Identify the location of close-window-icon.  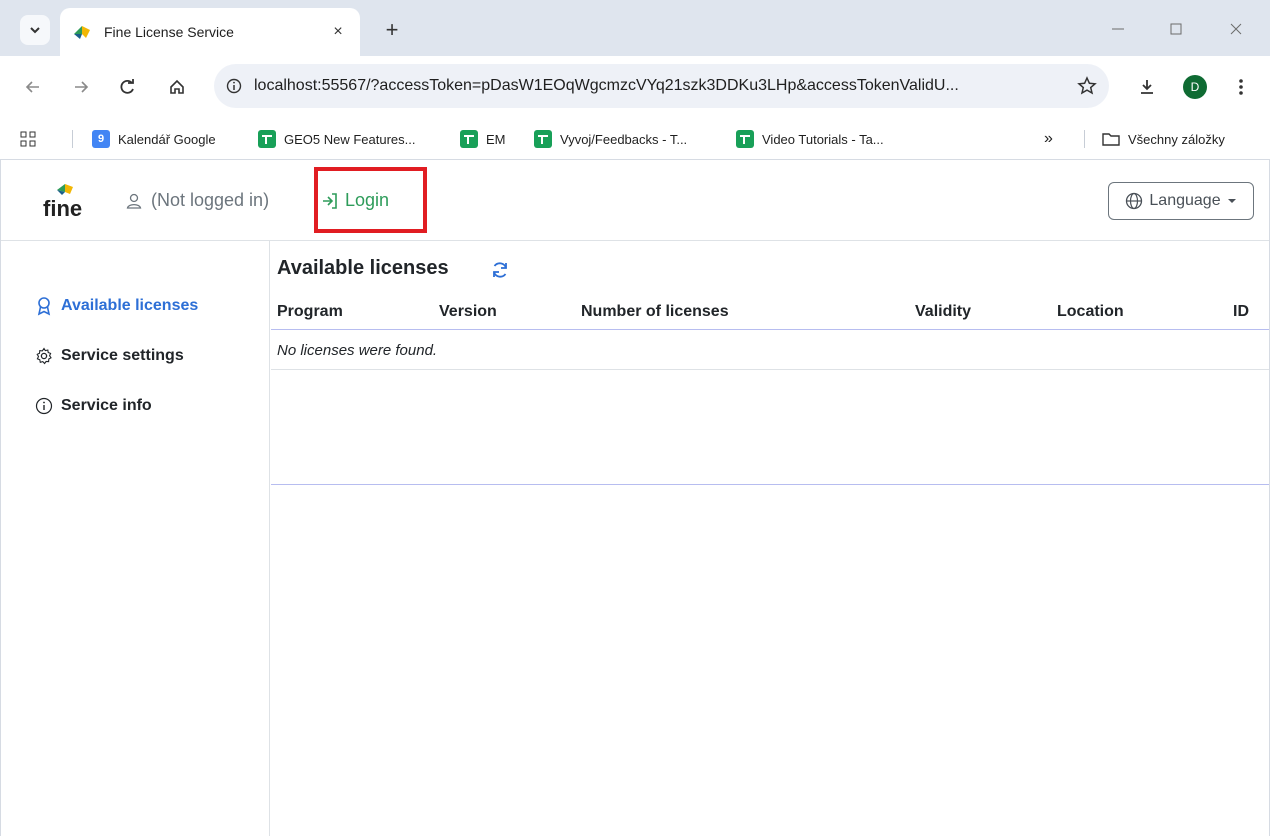
(1236, 29).